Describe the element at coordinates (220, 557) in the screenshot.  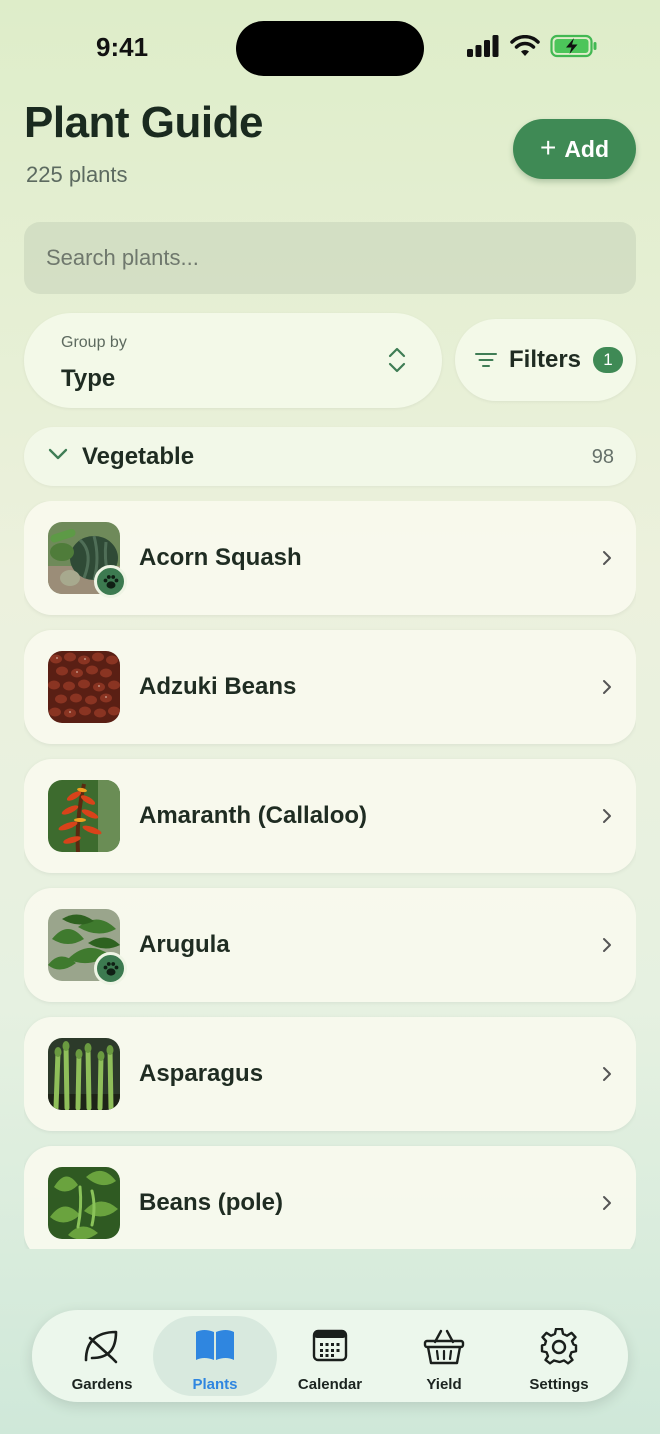
I see `plant-name: Acorn Squash` at that location.